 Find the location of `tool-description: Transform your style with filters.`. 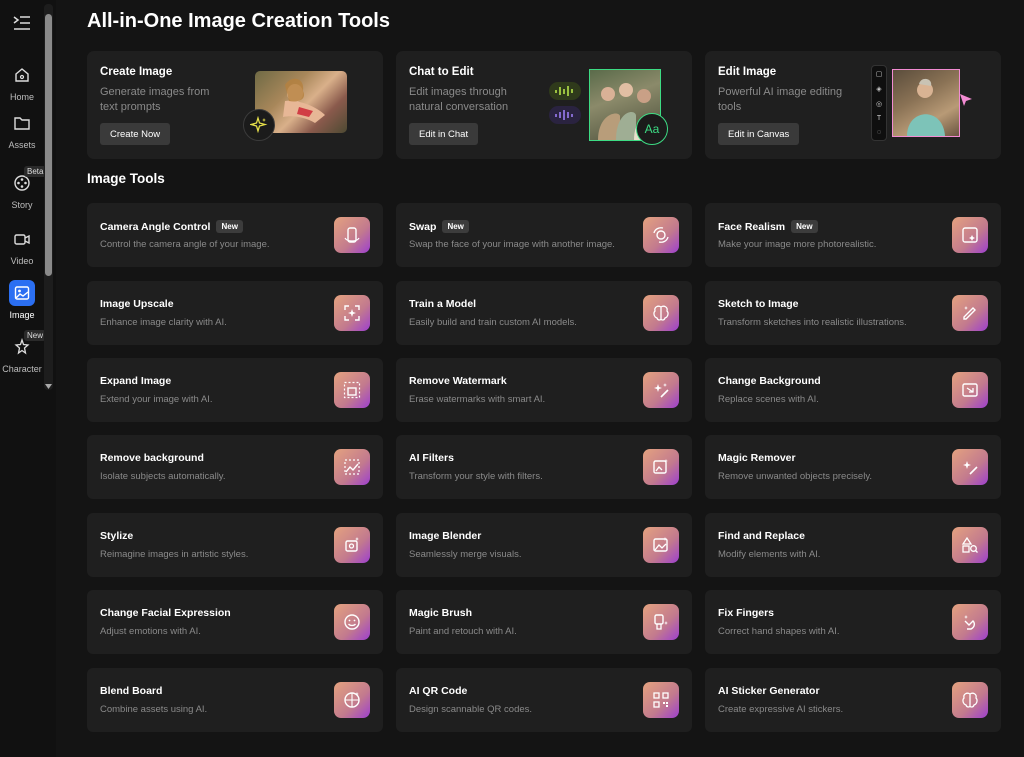

tool-description: Transform your style with filters. is located at coordinates (476, 476).